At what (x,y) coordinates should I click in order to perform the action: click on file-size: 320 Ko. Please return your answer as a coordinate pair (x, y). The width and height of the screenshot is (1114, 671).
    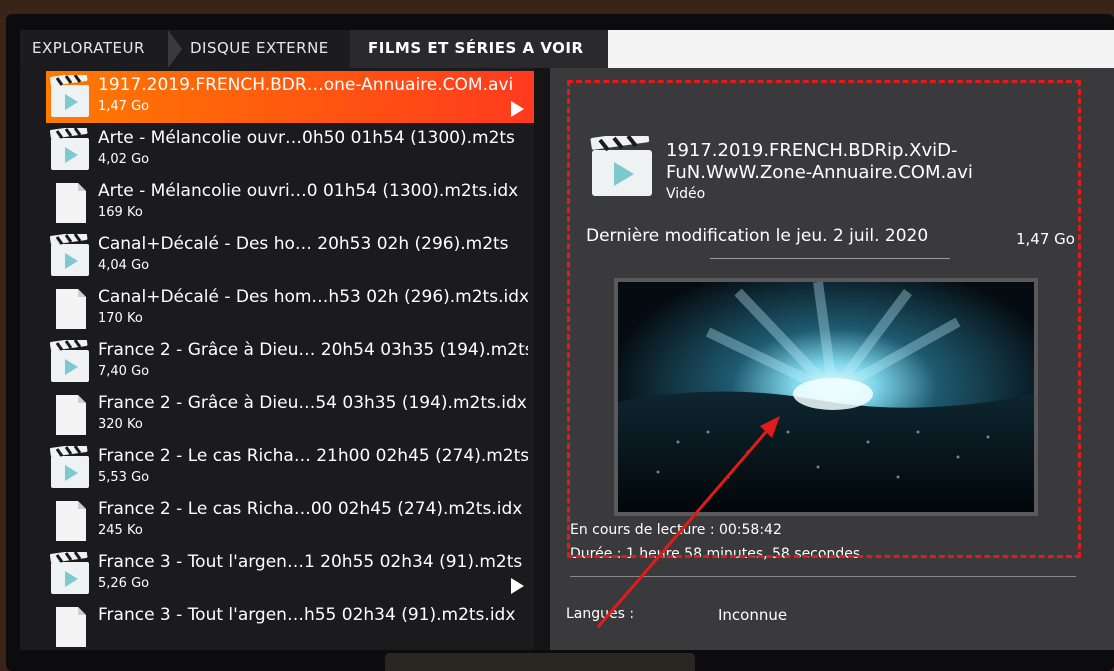
    Looking at the image, I should click on (120, 424).